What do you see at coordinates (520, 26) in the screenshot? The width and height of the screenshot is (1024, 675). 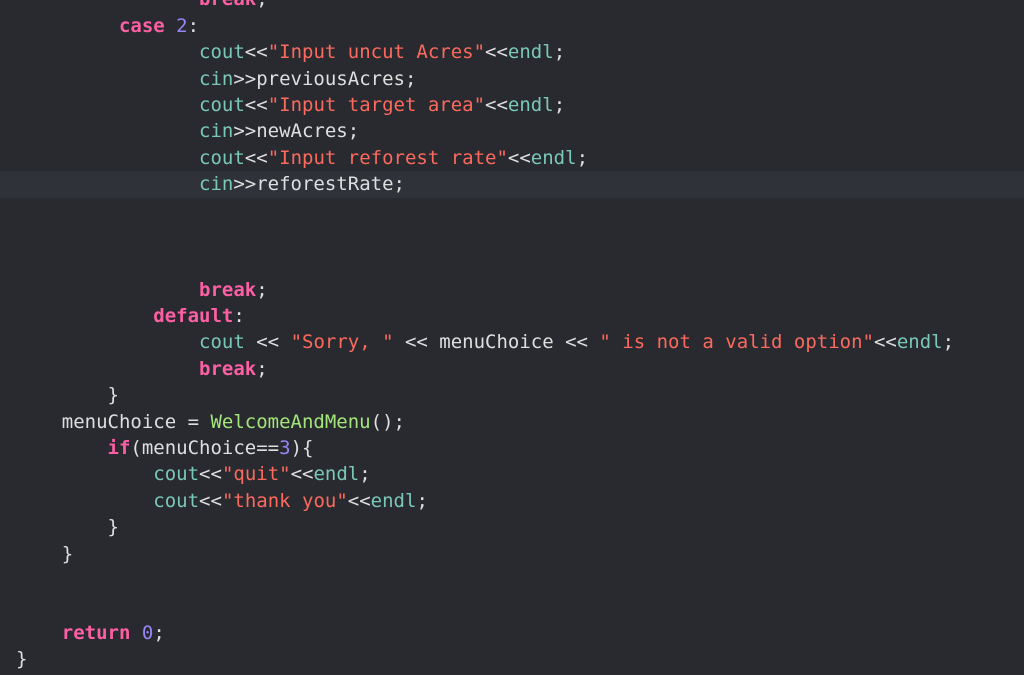 I see `code-line: case 2:` at bounding box center [520, 26].